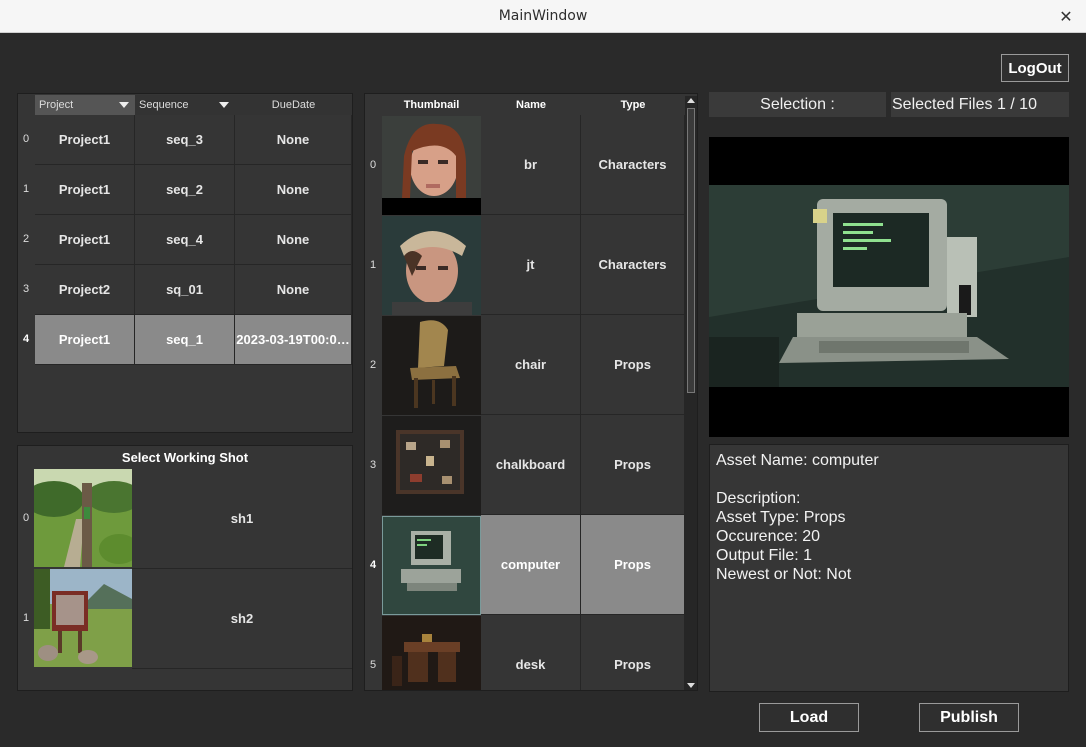 This screenshot has height=747, width=1086. I want to click on publish-button: Publish, so click(969, 717).